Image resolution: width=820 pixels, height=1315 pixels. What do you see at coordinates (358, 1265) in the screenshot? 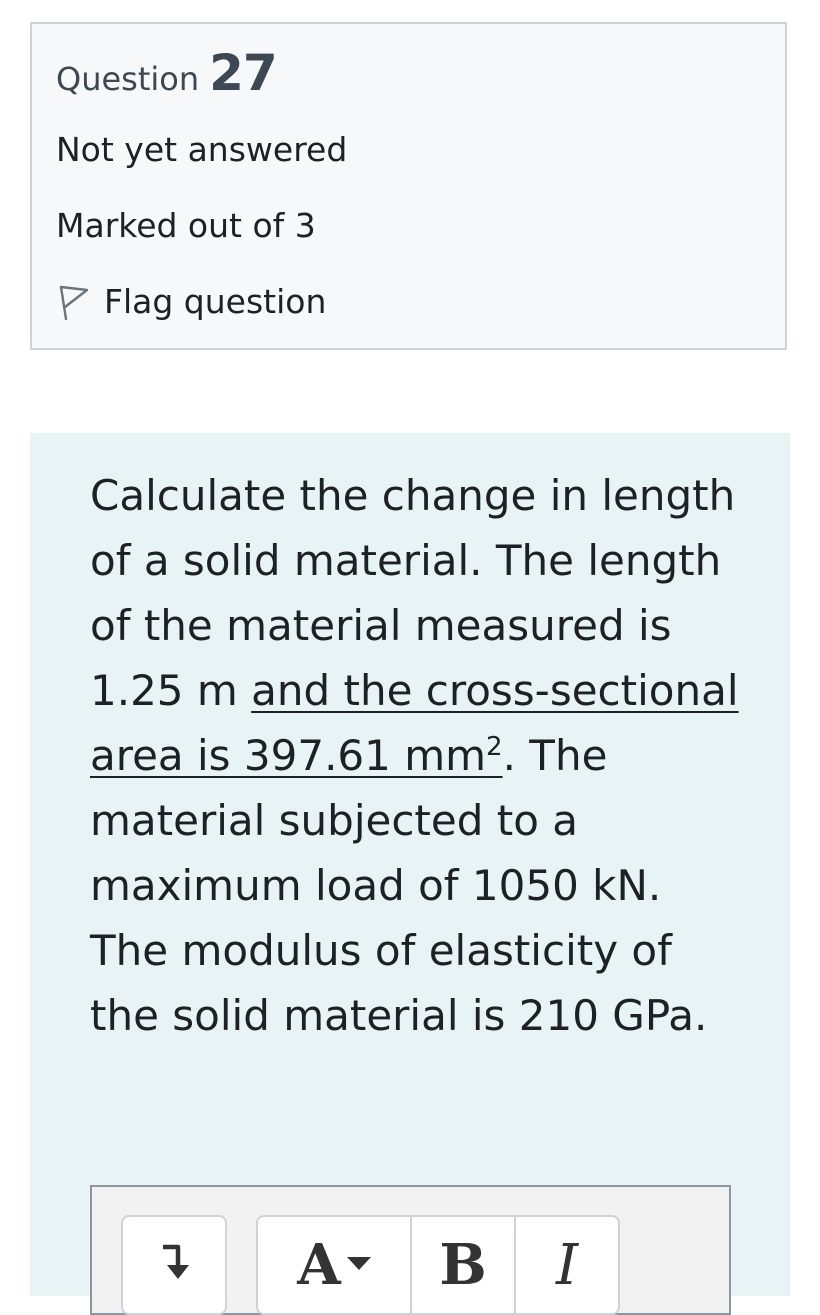
I see `caret-down-icon` at bounding box center [358, 1265].